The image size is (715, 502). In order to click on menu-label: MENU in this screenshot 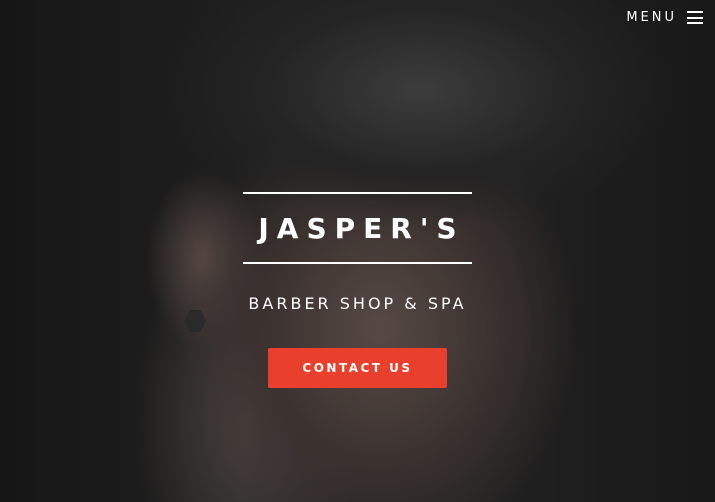, I will do `click(651, 17)`.